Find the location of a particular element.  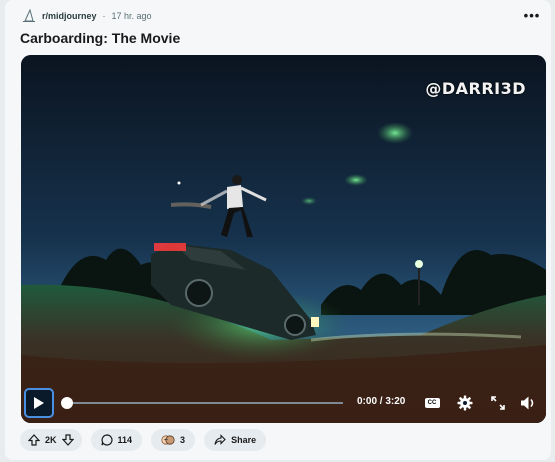

progress-knob is located at coordinates (67, 403).